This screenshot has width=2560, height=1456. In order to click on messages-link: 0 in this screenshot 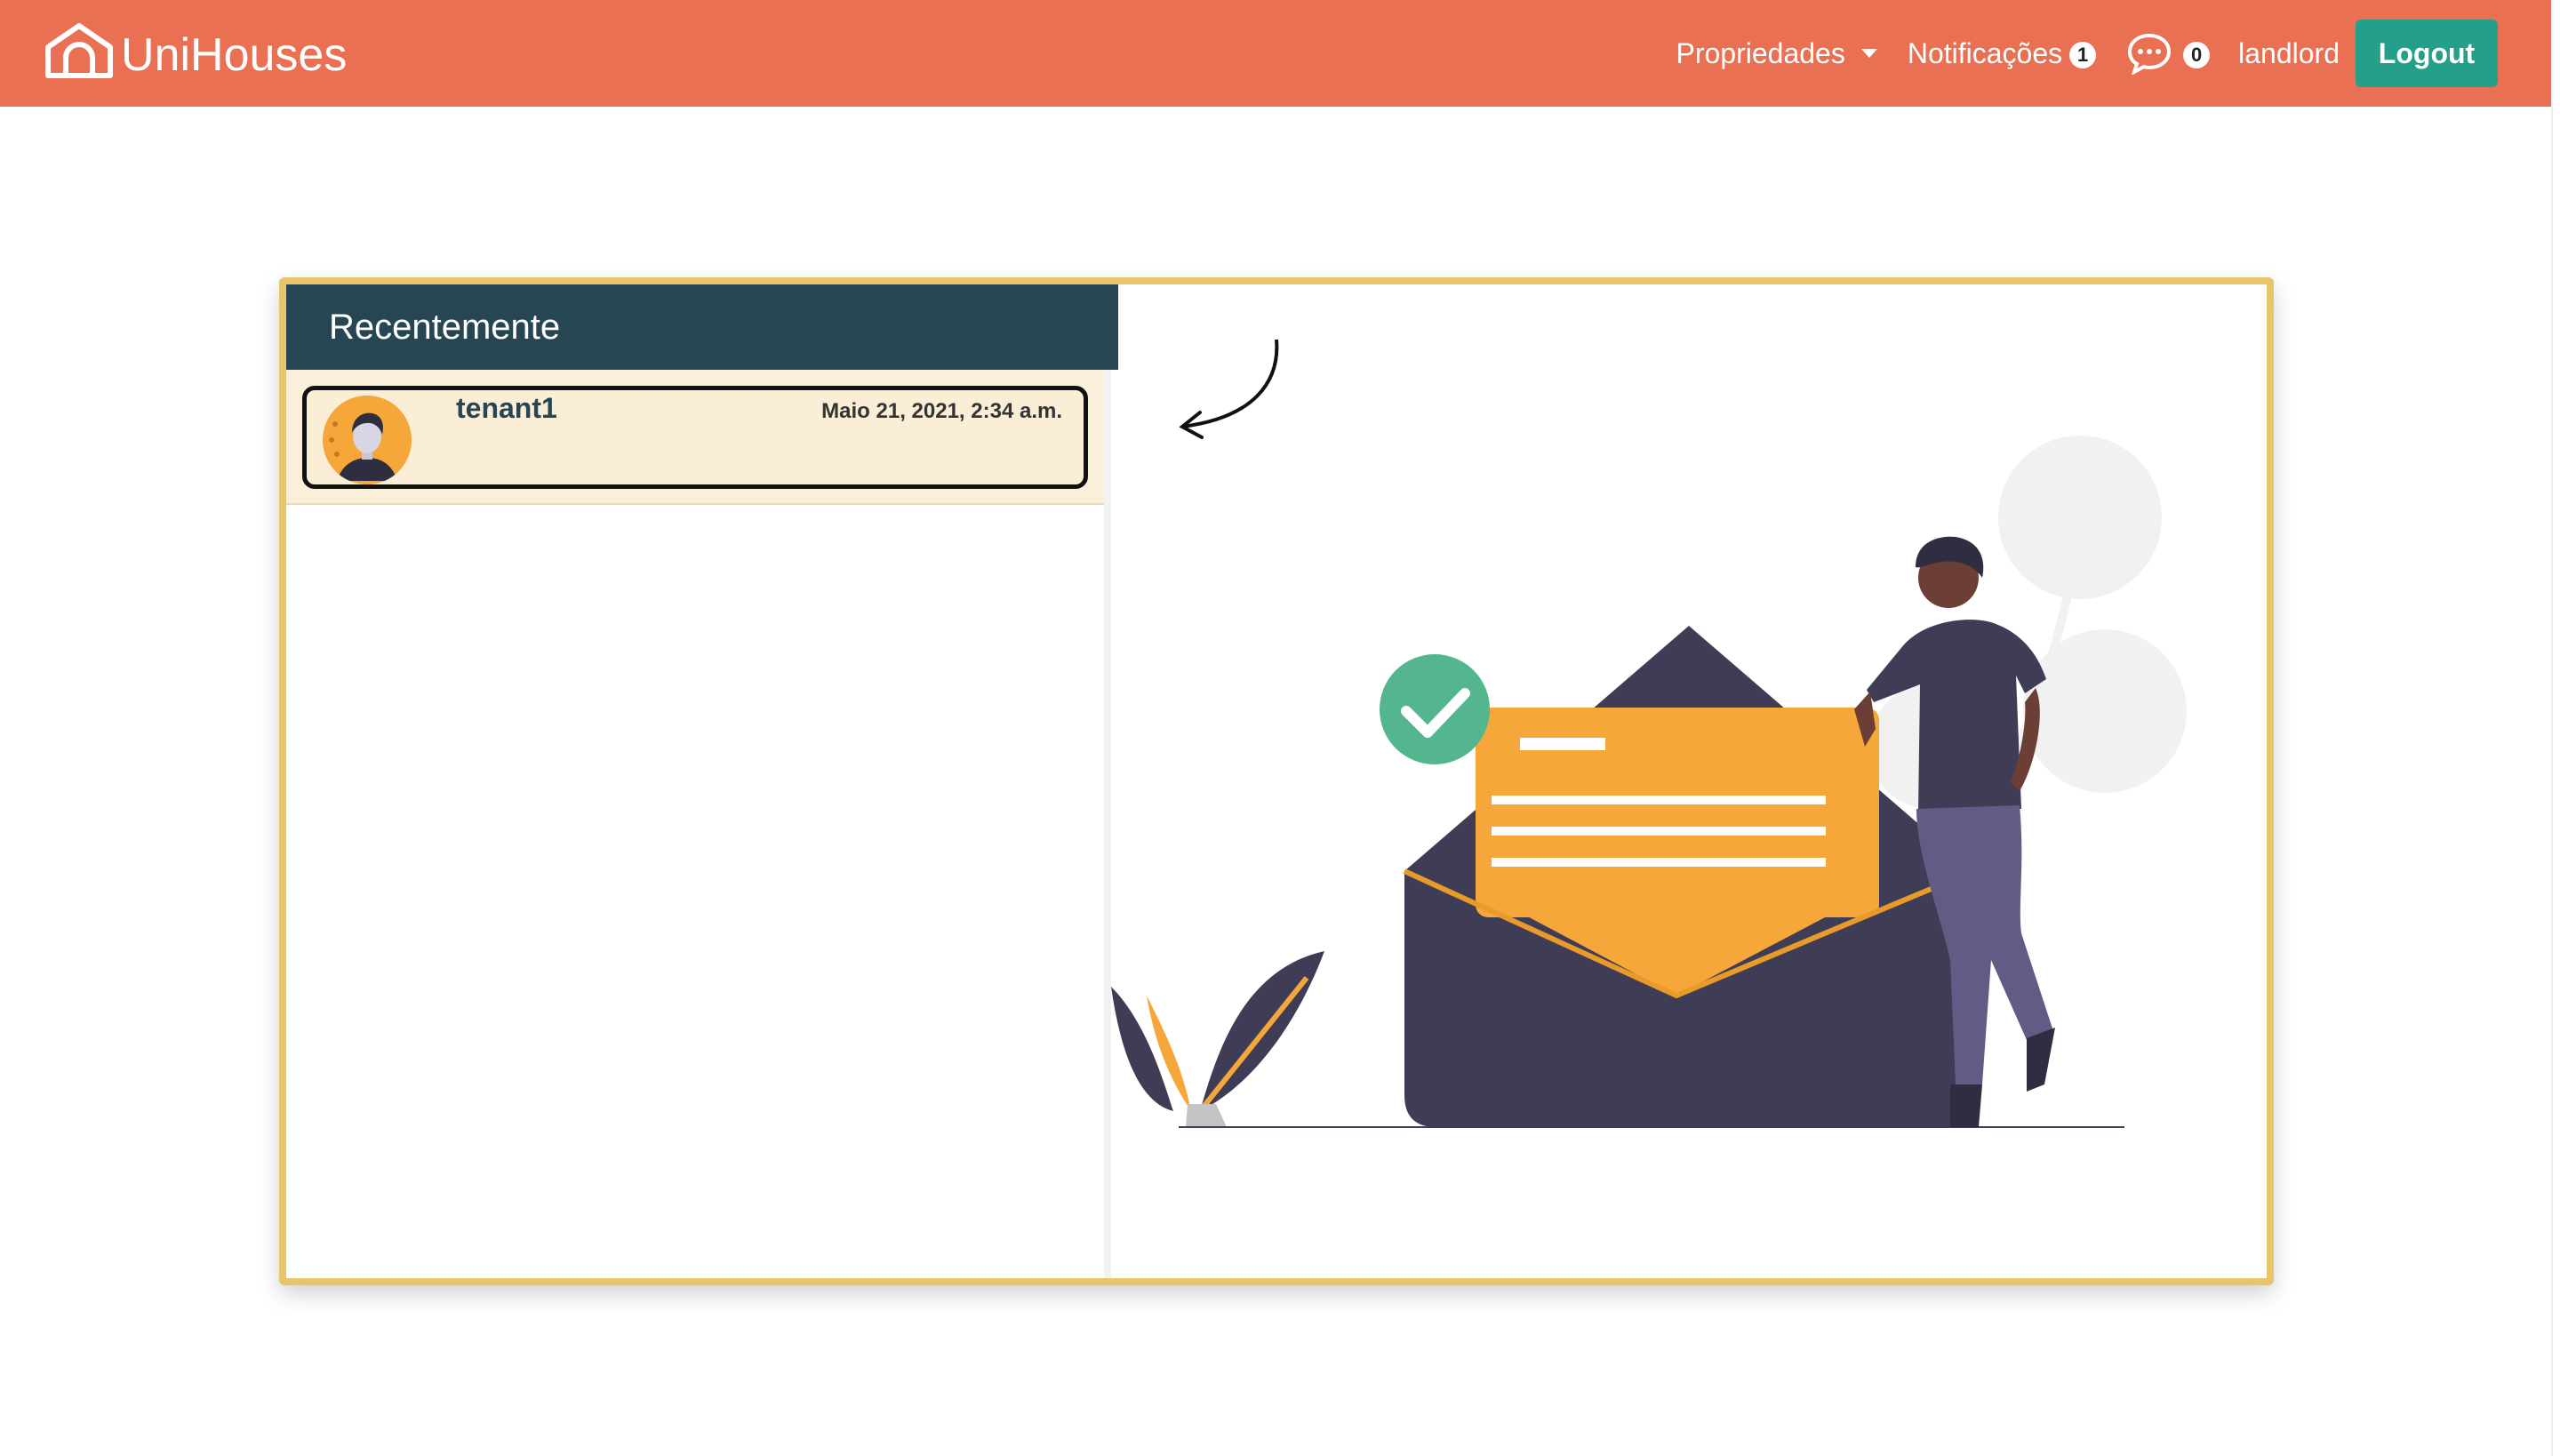, I will do `click(2168, 53)`.